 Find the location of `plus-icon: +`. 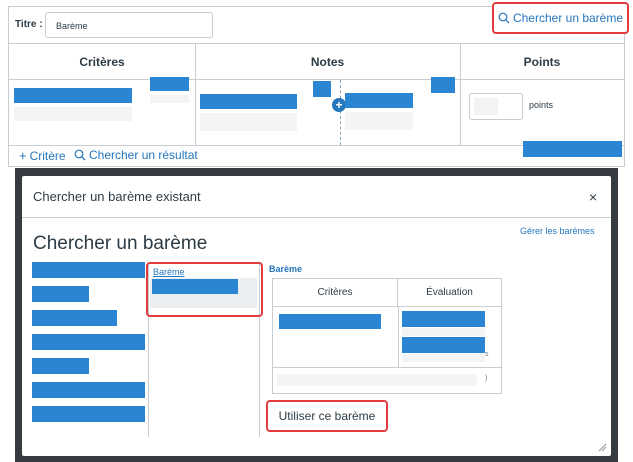

plus-icon: + is located at coordinates (23, 155).